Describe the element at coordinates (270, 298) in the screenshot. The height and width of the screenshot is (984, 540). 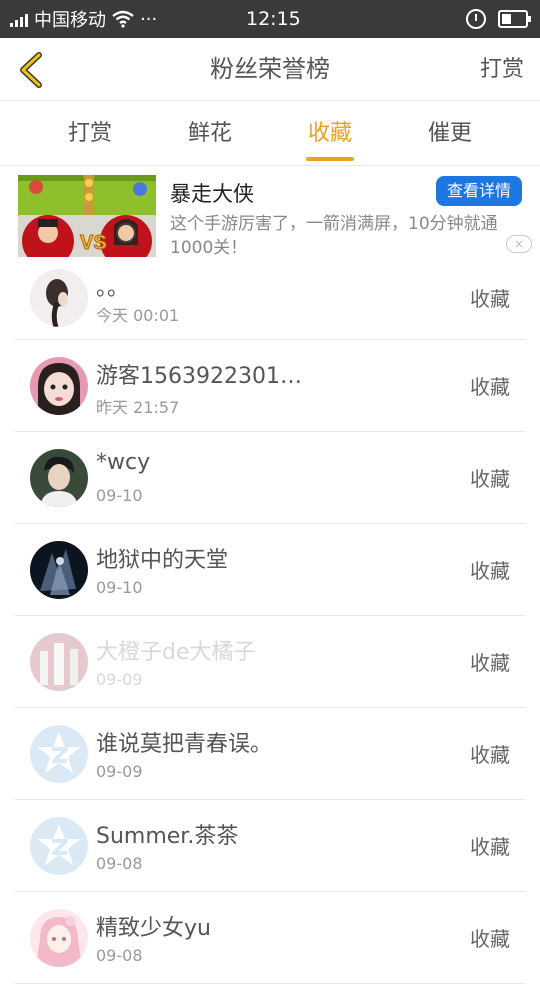
I see `list-item: 。。 今天 00:01 收藏` at that location.